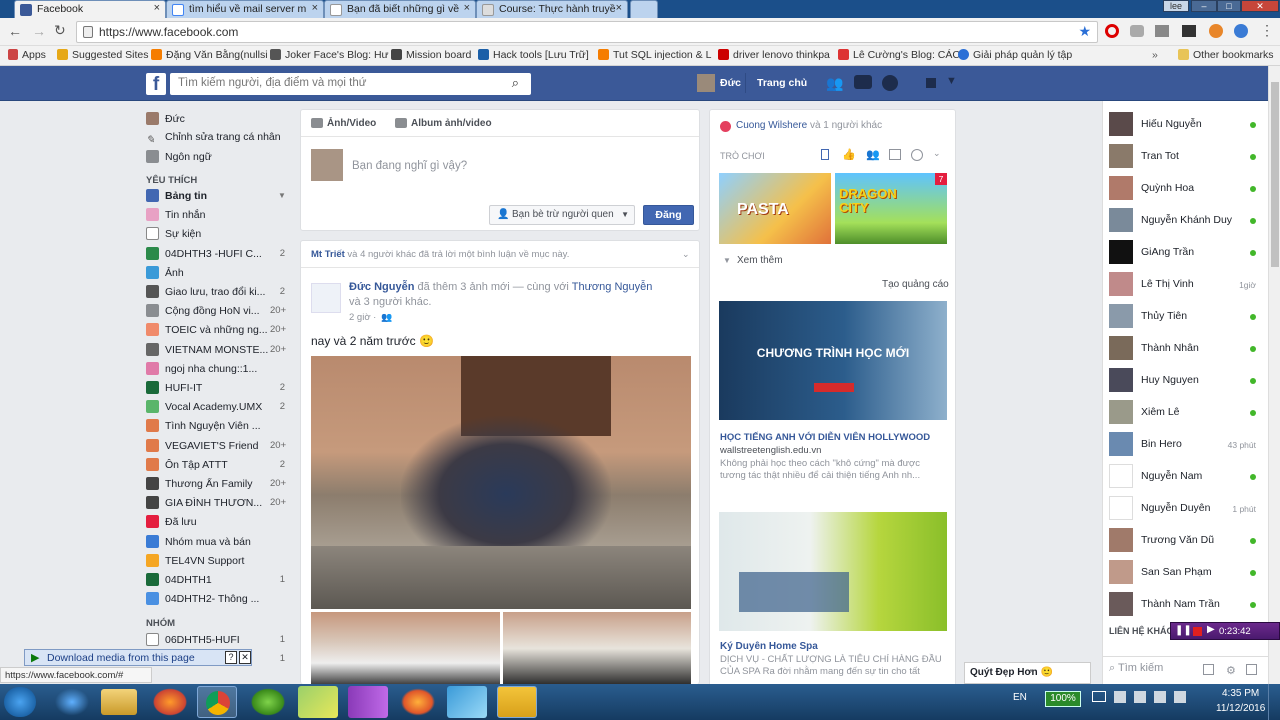 This screenshot has height=720, width=1280. Describe the element at coordinates (204, 407) in the screenshot. I see `nav-favorite-item: Vocal Academy.UMX` at that location.